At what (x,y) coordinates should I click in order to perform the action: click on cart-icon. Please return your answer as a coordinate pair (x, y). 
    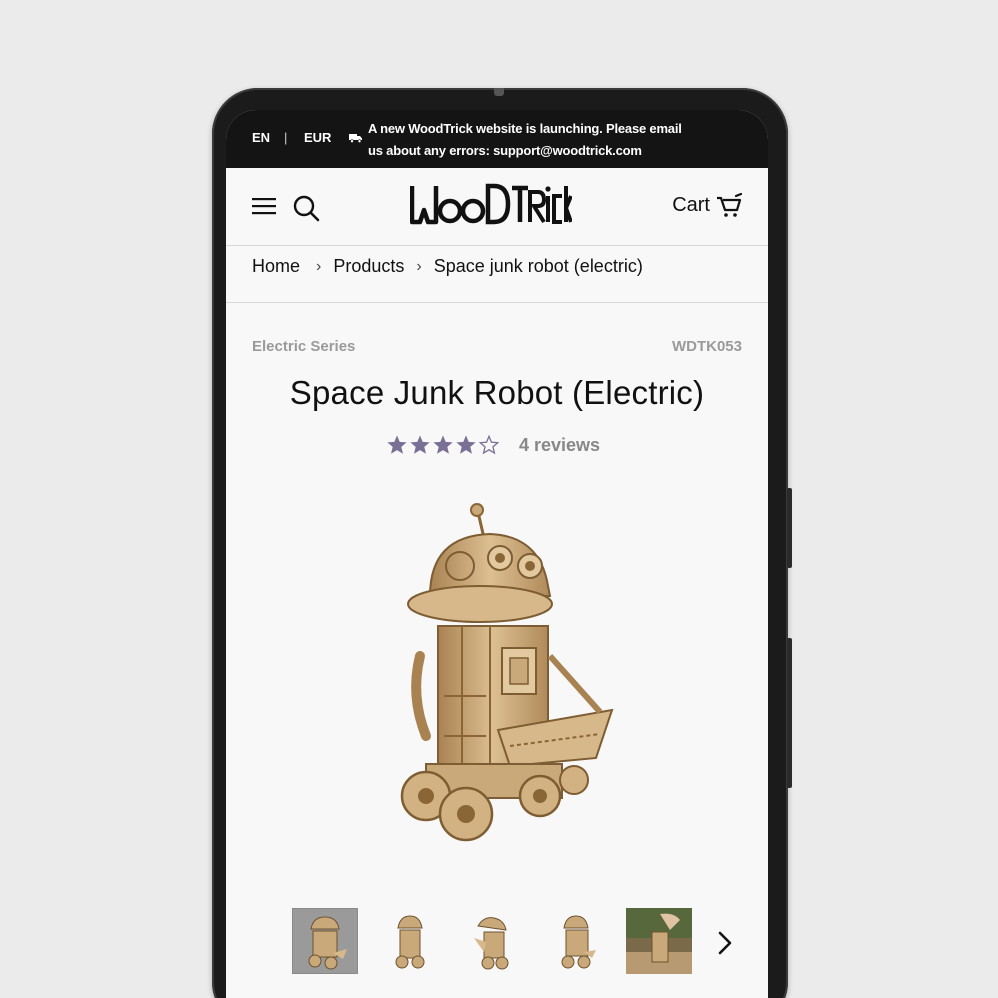
    Looking at the image, I should click on (729, 204).